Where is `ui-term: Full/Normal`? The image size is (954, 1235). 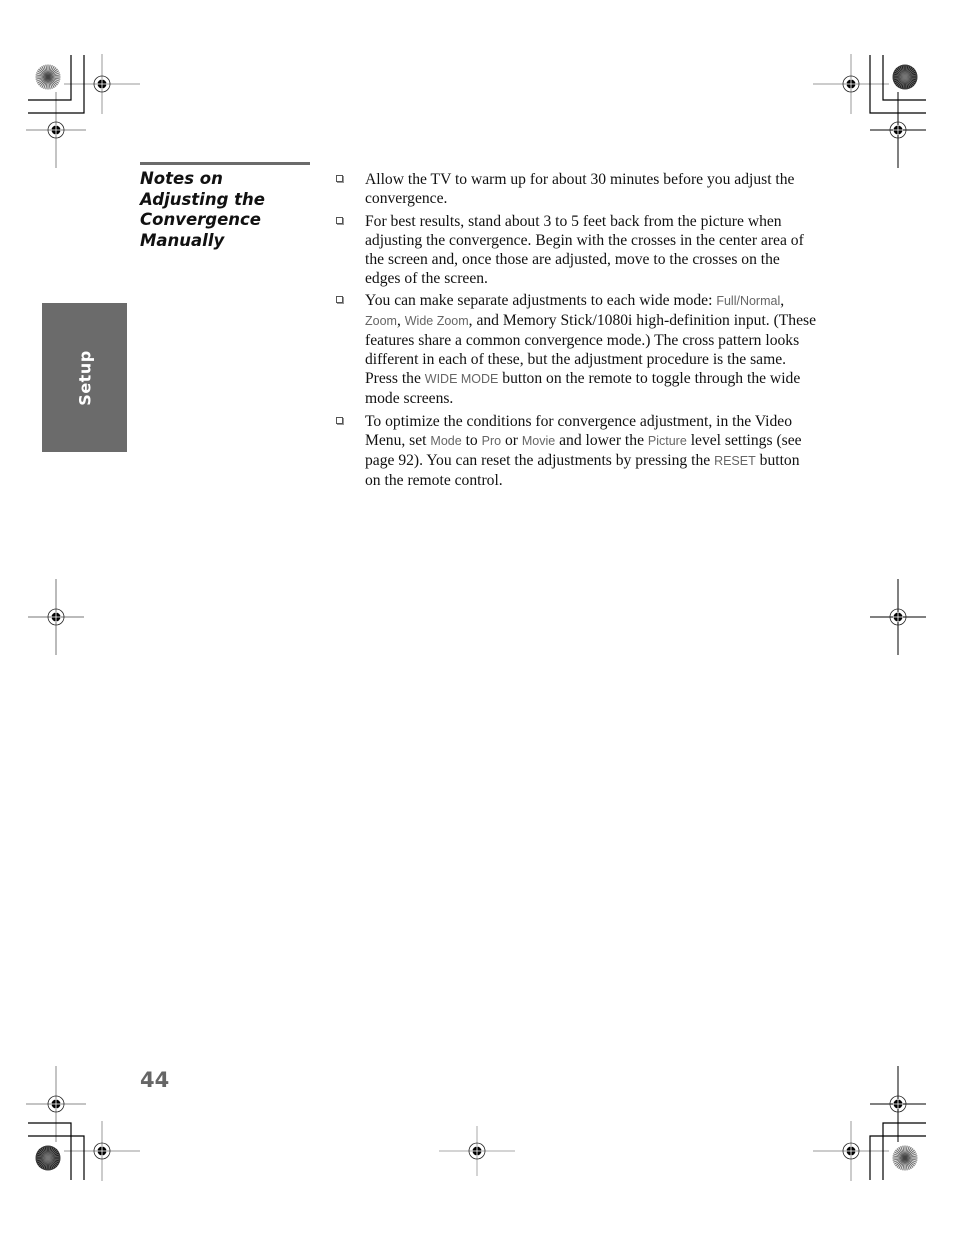
ui-term: Full/Normal is located at coordinates (748, 301).